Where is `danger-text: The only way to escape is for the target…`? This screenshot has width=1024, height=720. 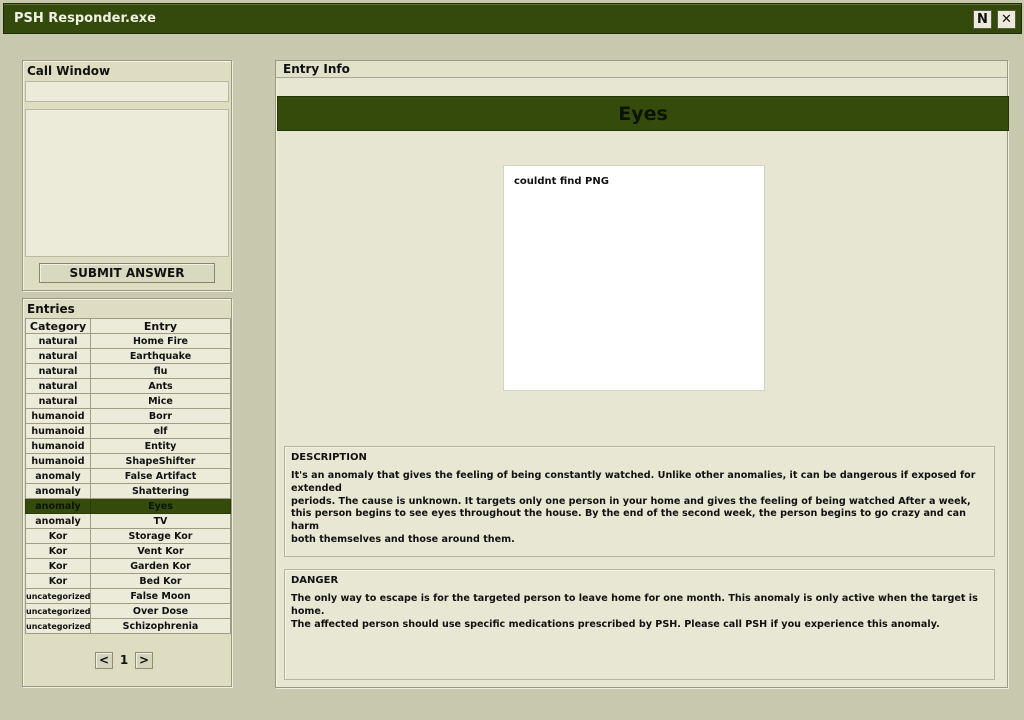 danger-text: The only way to escape is for the target… is located at coordinates (634, 611).